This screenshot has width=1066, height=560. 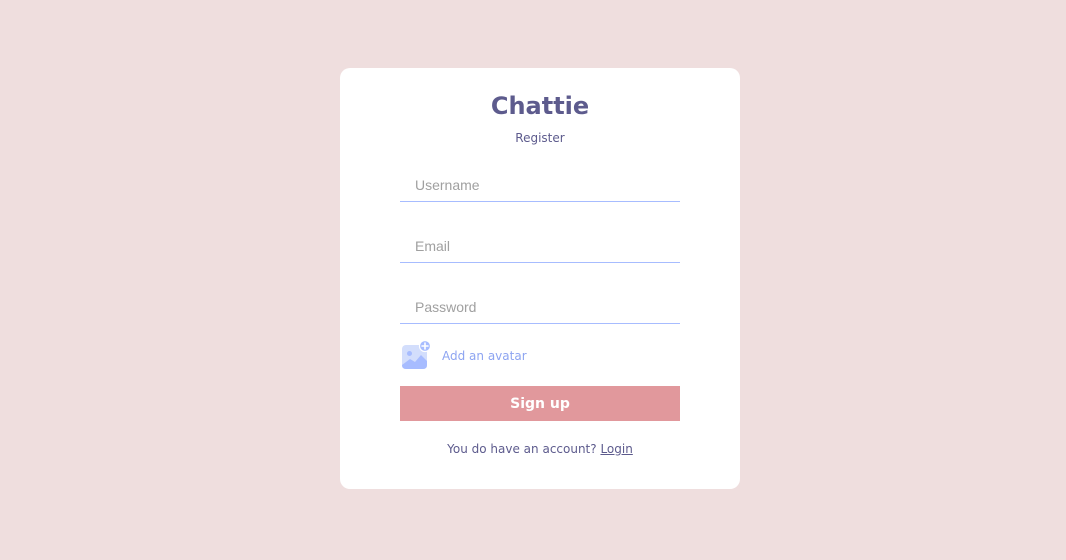 I want to click on app-logo: Chattie, so click(x=540, y=106).